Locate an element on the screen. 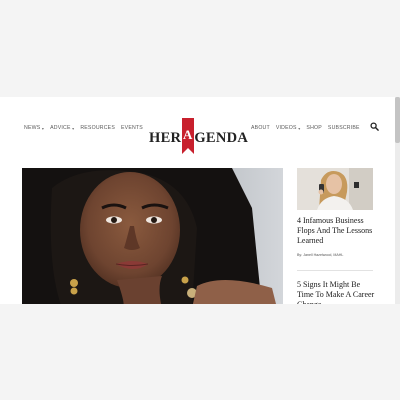  nav-item-resources: RESOURCES is located at coordinates (97, 128).